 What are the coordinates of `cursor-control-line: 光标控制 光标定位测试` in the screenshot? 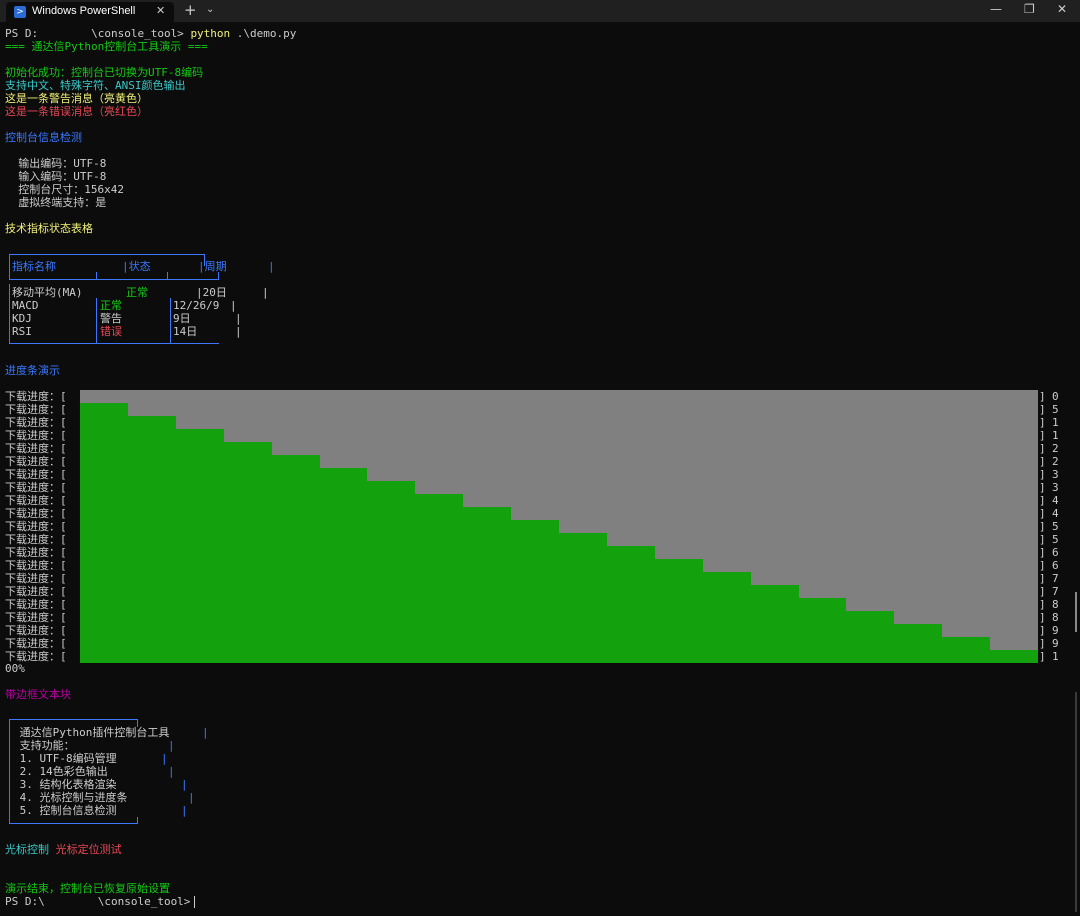 It's located at (63, 849).